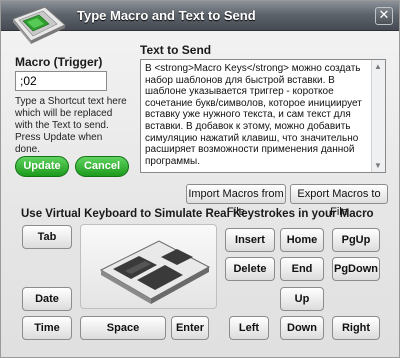 This screenshot has height=358, width=400. What do you see at coordinates (378, 165) in the screenshot?
I see `scroll-down-arrow-icon: ▼` at bounding box center [378, 165].